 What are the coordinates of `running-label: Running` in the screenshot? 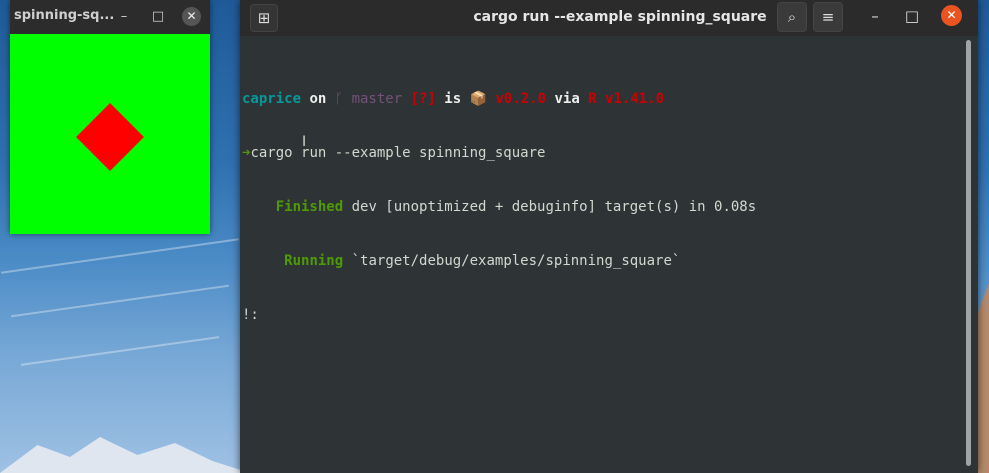 It's located at (314, 261).